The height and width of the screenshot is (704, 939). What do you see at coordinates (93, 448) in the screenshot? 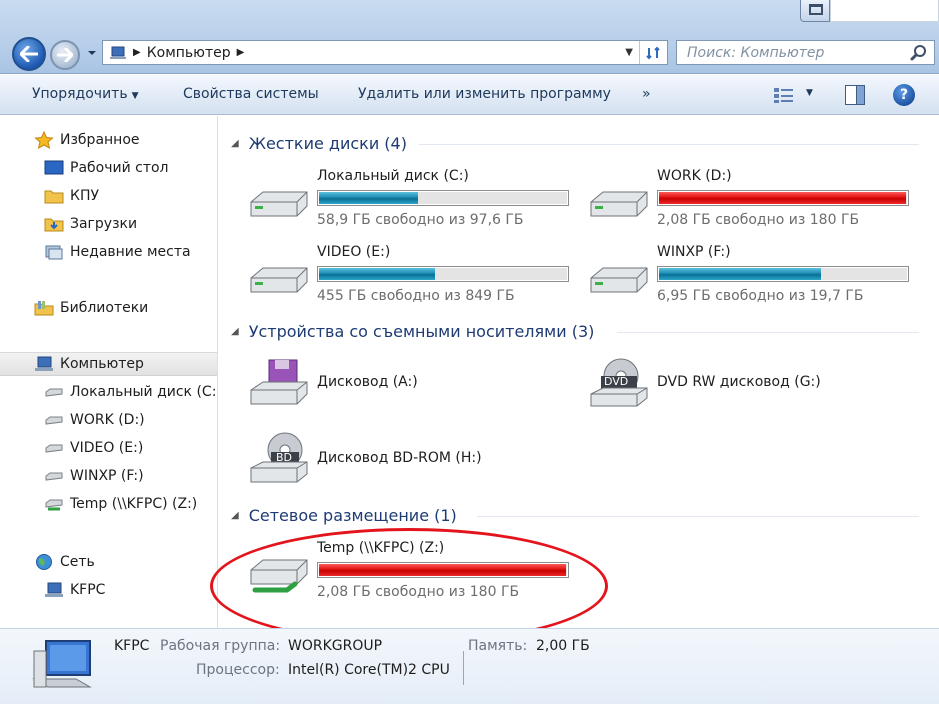
I see `nav-drive-e: VIDEO (E:)` at bounding box center [93, 448].